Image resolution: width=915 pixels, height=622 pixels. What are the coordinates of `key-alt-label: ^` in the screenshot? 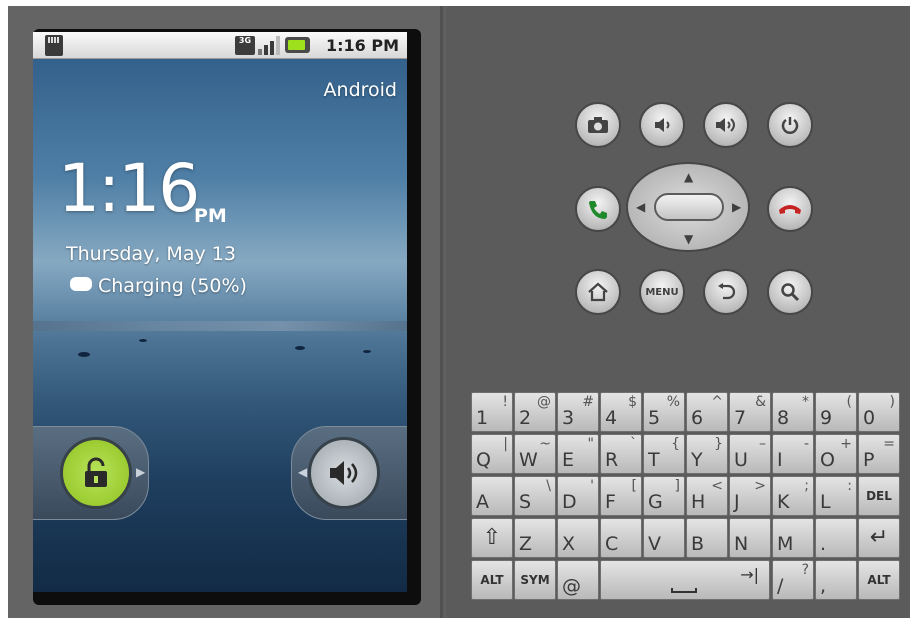 It's located at (717, 402).